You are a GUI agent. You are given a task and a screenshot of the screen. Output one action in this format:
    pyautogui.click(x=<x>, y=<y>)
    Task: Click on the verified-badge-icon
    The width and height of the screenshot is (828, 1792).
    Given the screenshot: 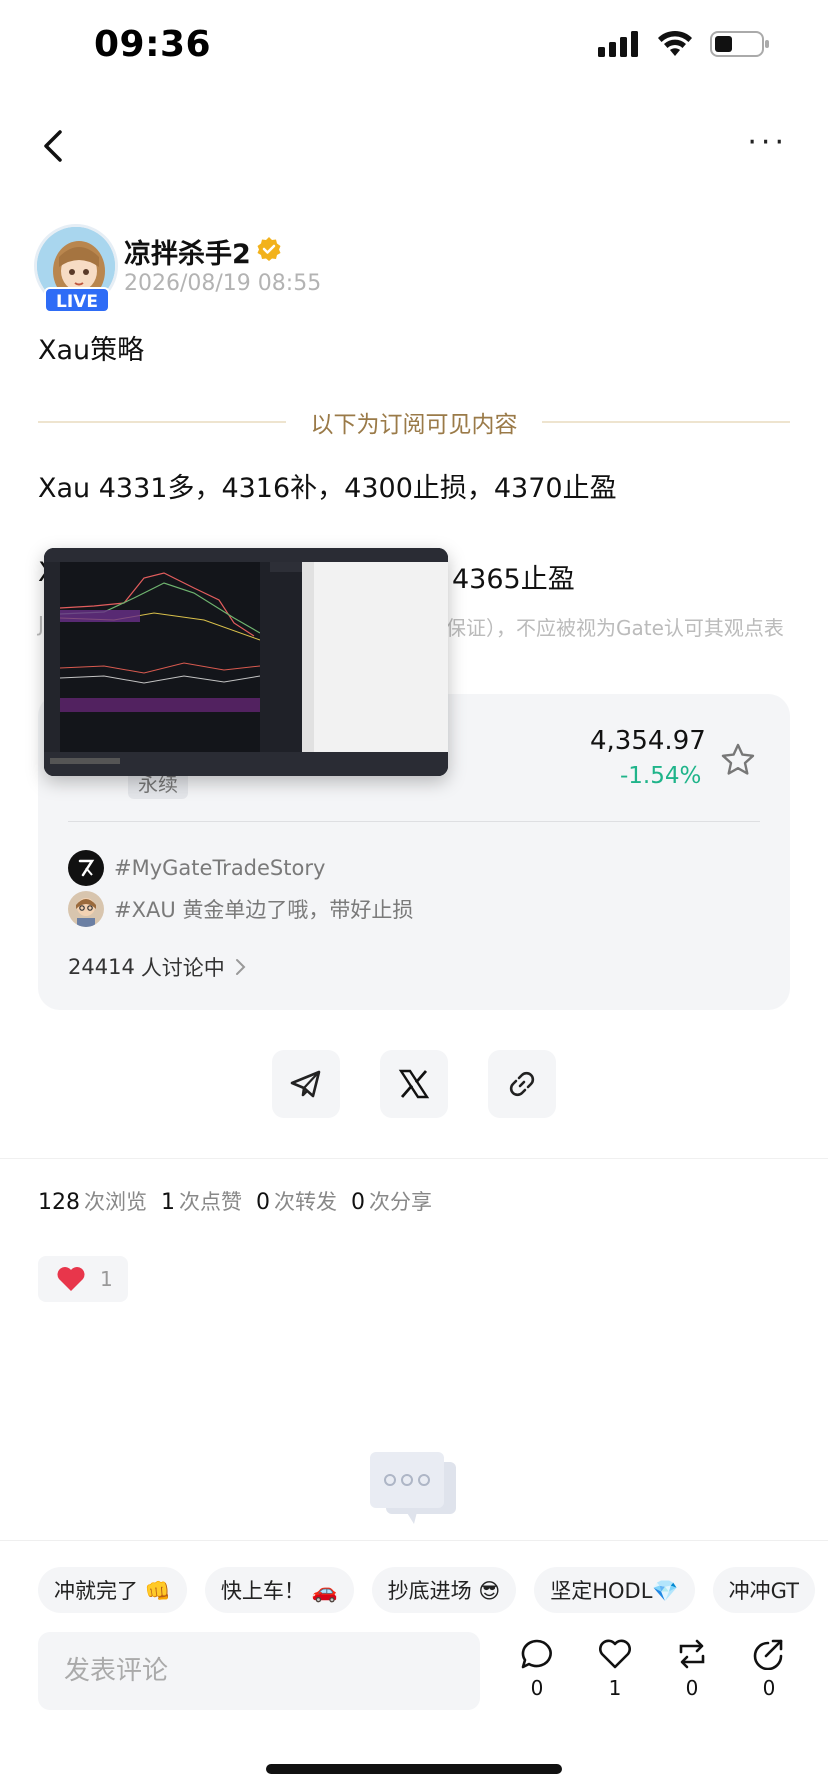 What is the action you would take?
    pyautogui.click(x=269, y=249)
    